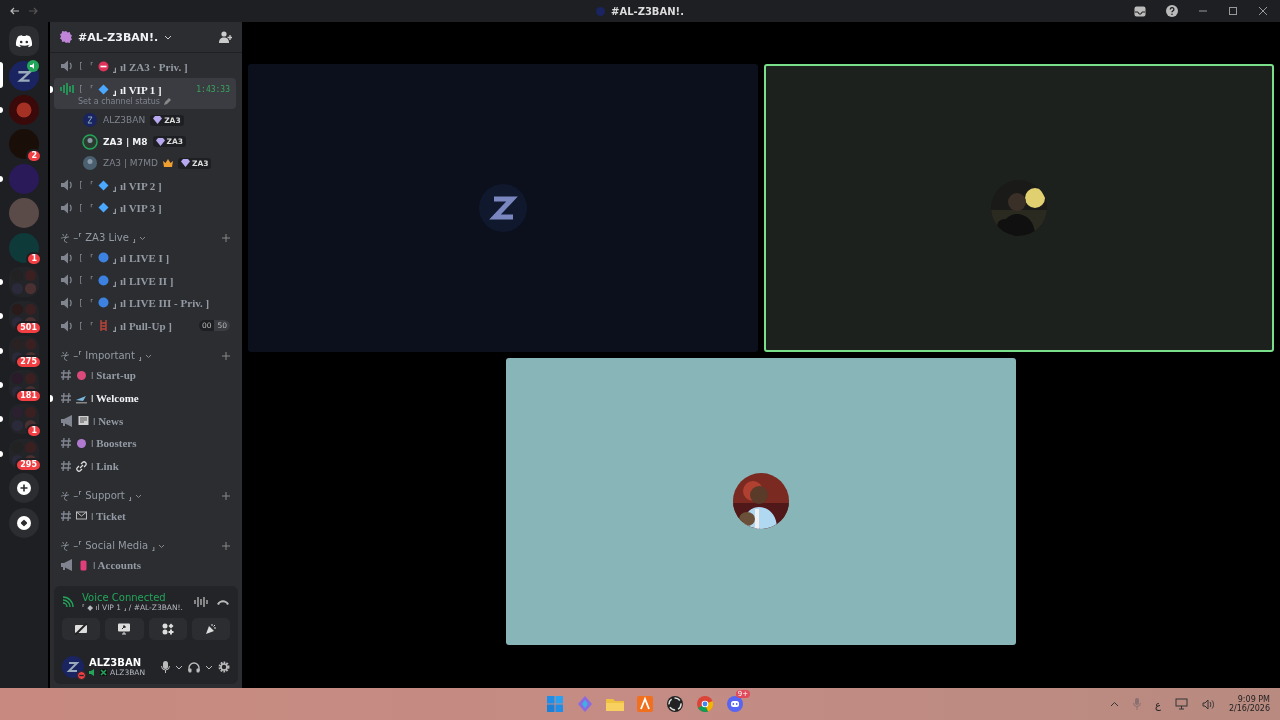 The width and height of the screenshot is (1280, 720). Describe the element at coordinates (145, 303) in the screenshot. I see `channel-item: [ ⸢ ⸥ ıl LIVE III - Priv. ]` at that location.